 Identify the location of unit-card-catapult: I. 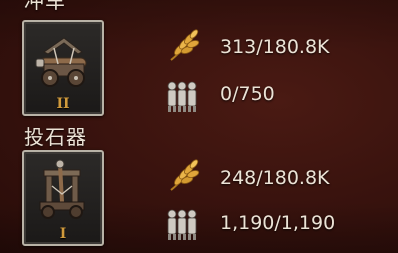
(63, 198).